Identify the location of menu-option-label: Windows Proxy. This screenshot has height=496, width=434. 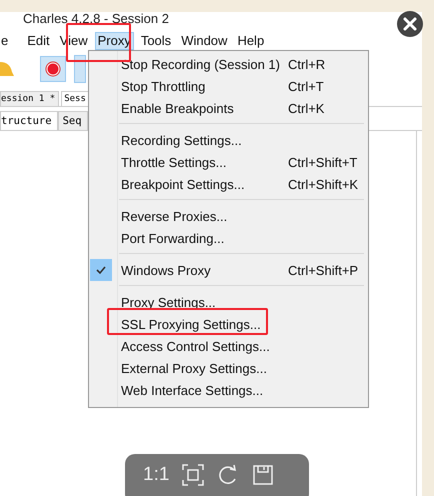
(165, 270).